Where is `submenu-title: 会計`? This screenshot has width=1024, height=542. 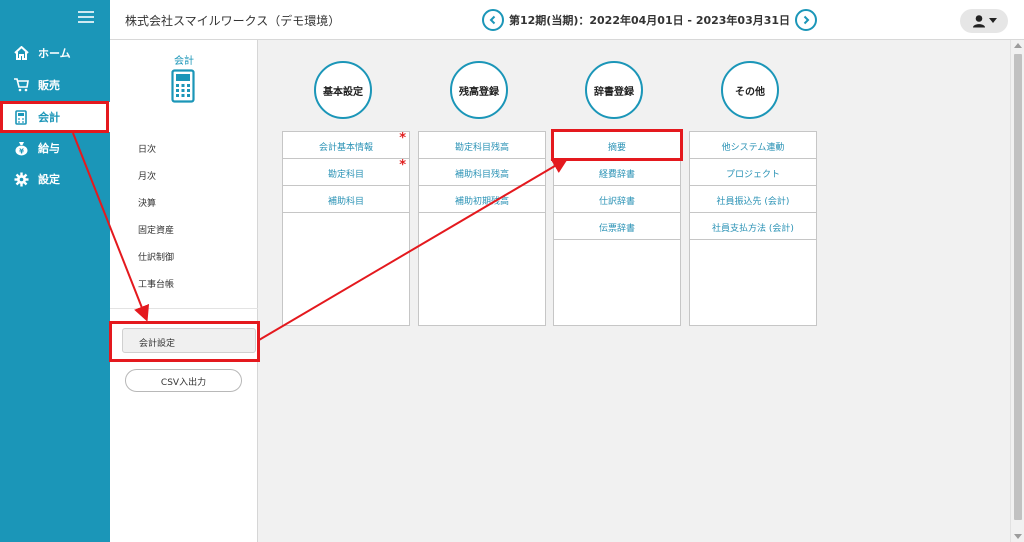 submenu-title: 会計 is located at coordinates (184, 61).